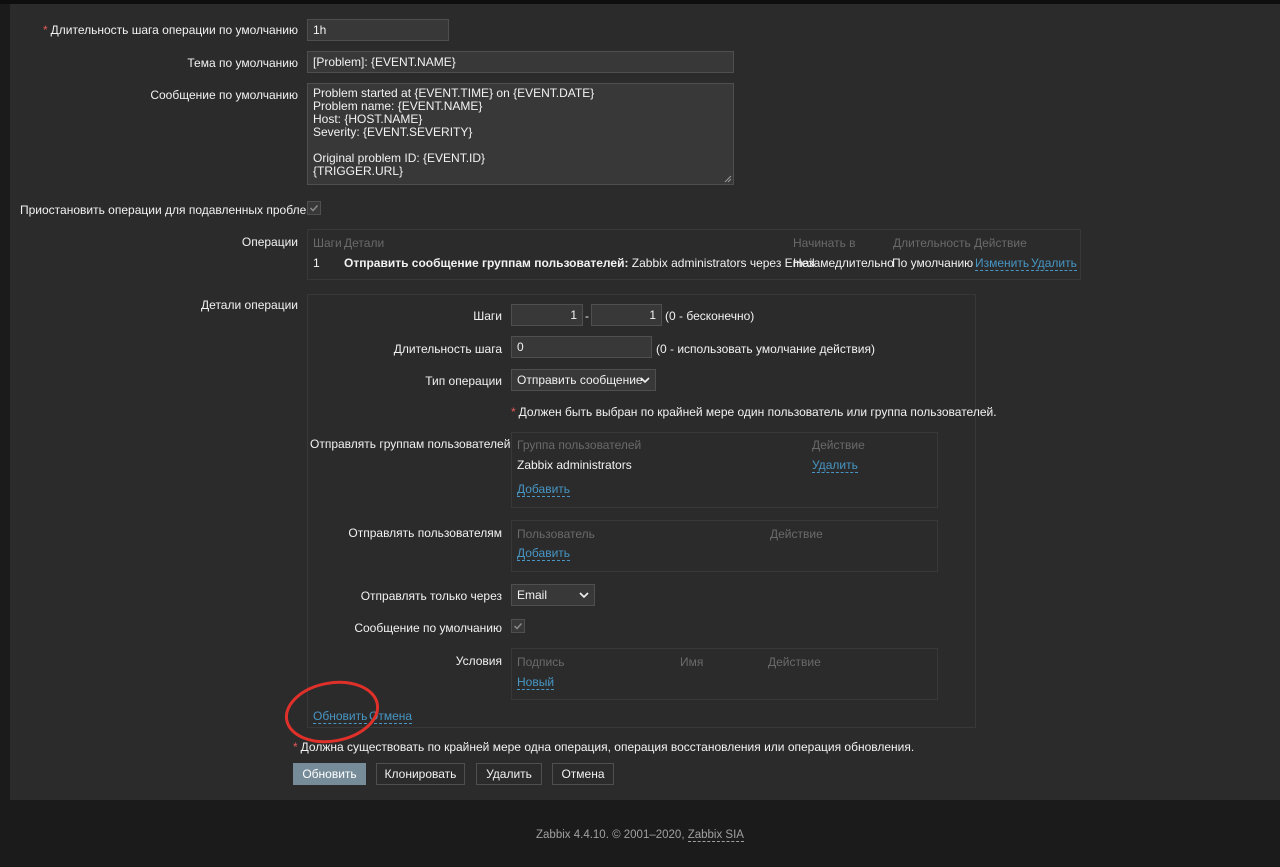 Image resolution: width=1280 pixels, height=867 pixels. Describe the element at coordinates (843, 263) in the screenshot. I see `op-row-start-in: Незамедлительно` at that location.